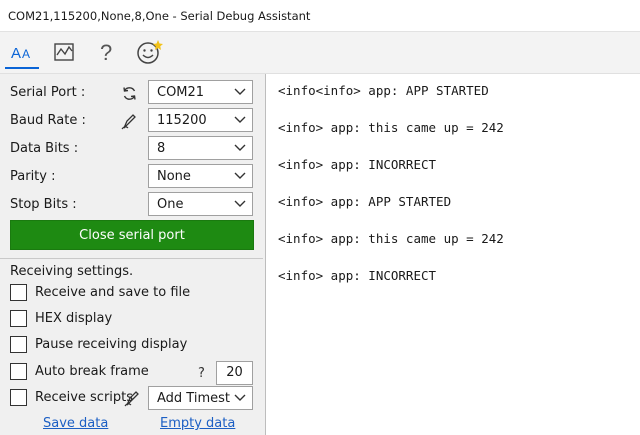 This screenshot has width=640, height=435. What do you see at coordinates (200, 176) in the screenshot?
I see `parity-select: None` at bounding box center [200, 176].